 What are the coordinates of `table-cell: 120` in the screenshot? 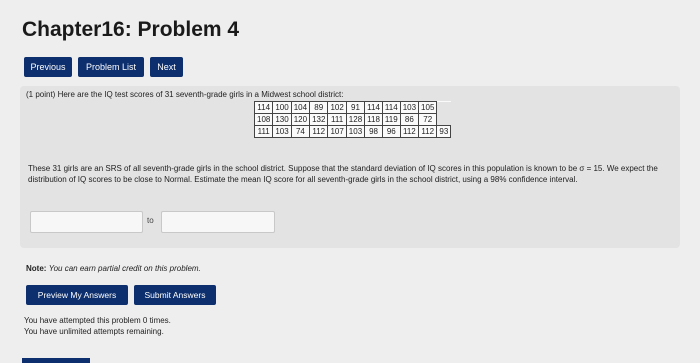 It's located at (300, 119).